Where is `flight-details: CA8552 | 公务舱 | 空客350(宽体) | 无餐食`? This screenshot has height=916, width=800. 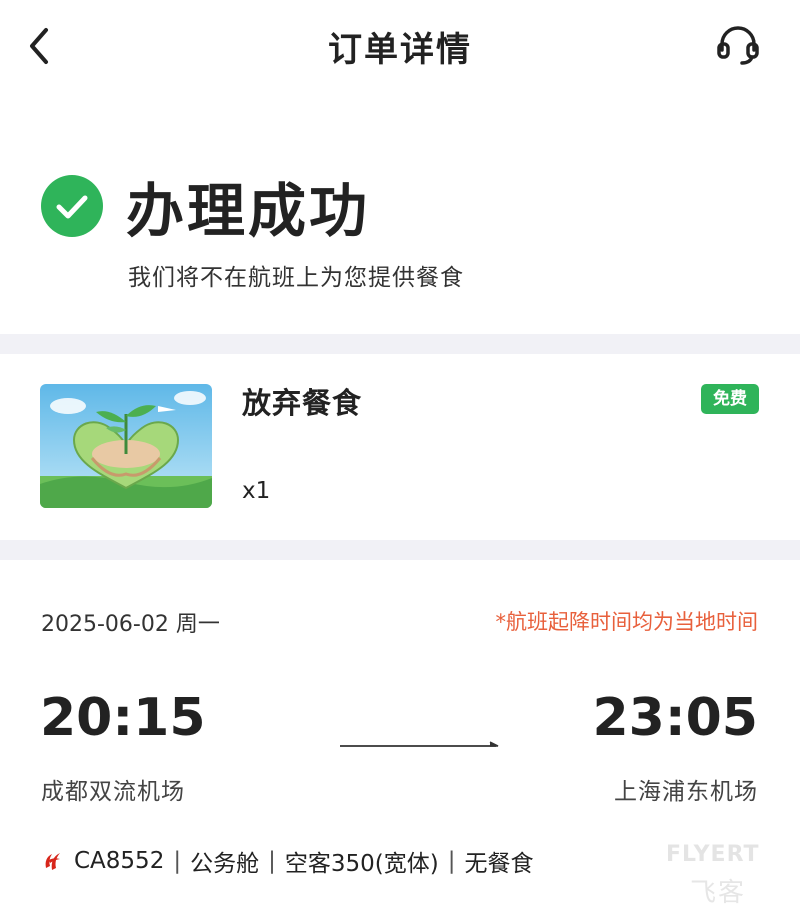 flight-details: CA8552 | 公务舱 | 空客350(宽体) | 无餐食 is located at coordinates (287, 861).